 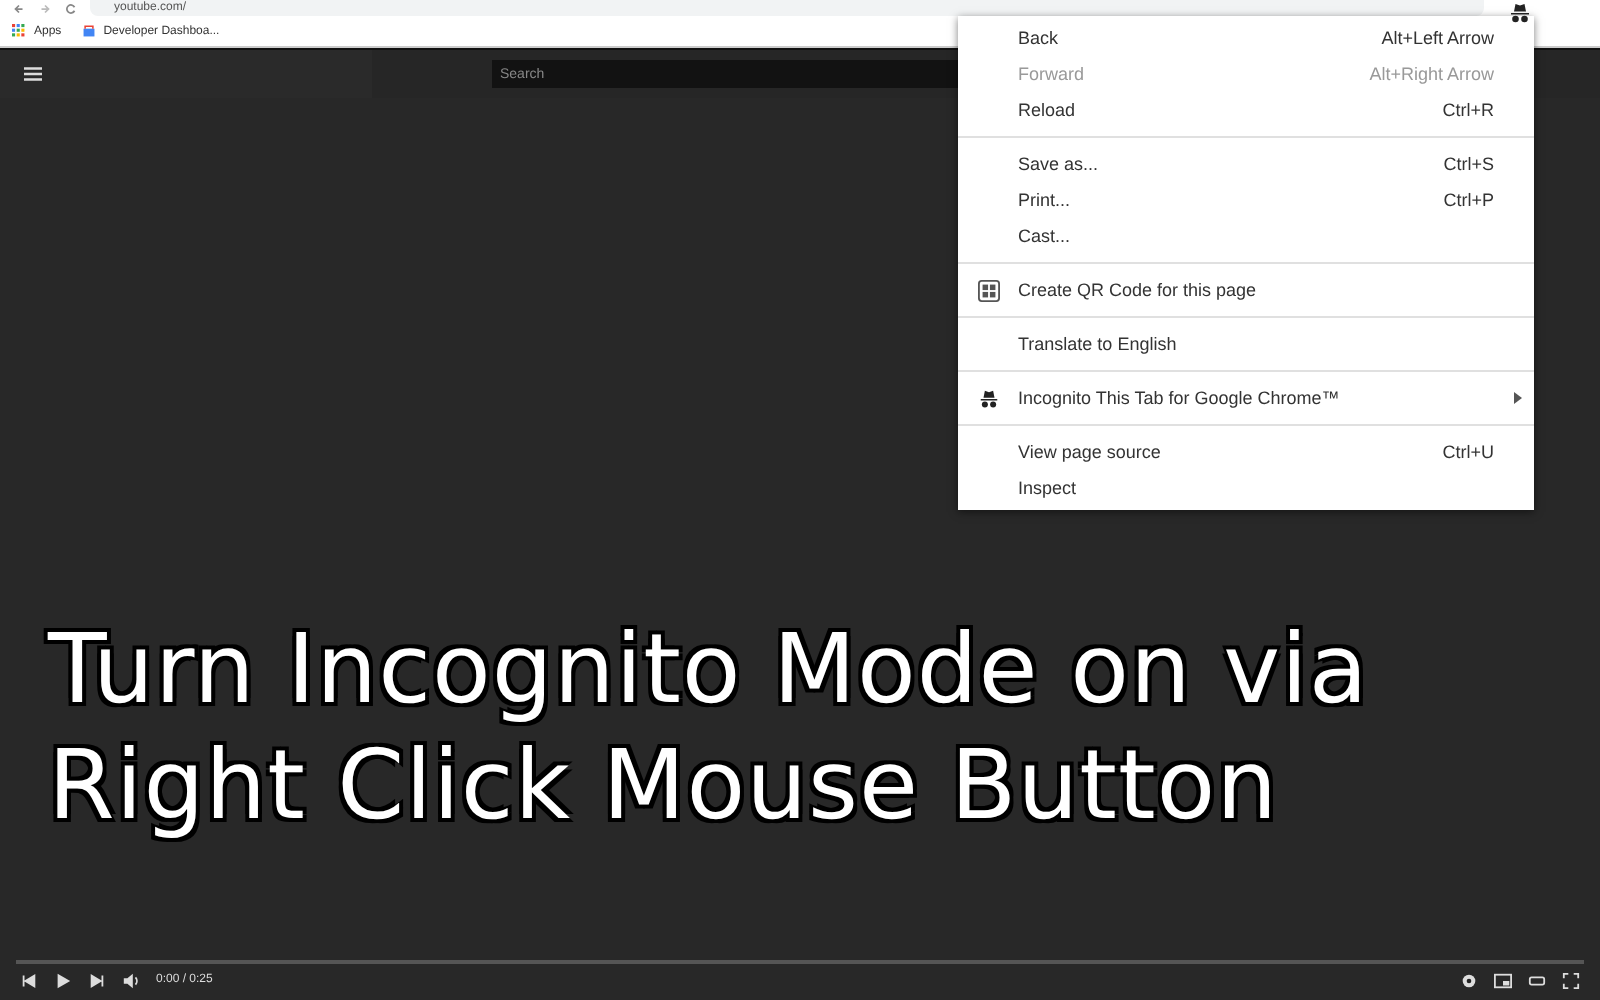 I want to click on previous-icon, so click(x=29, y=980).